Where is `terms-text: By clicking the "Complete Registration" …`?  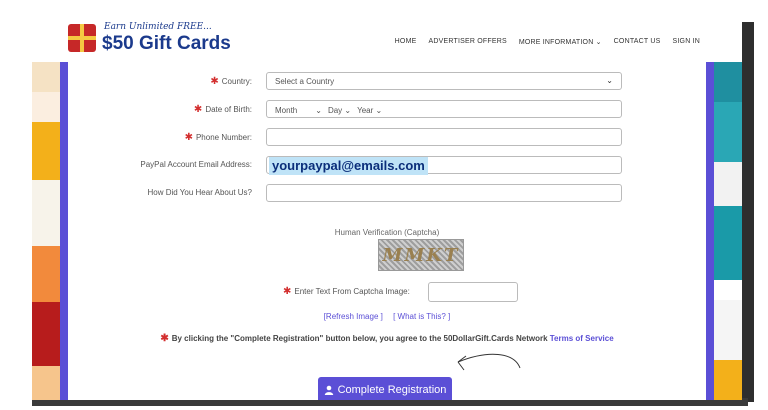 terms-text: By clicking the "Complete Registration" … is located at coordinates (359, 338).